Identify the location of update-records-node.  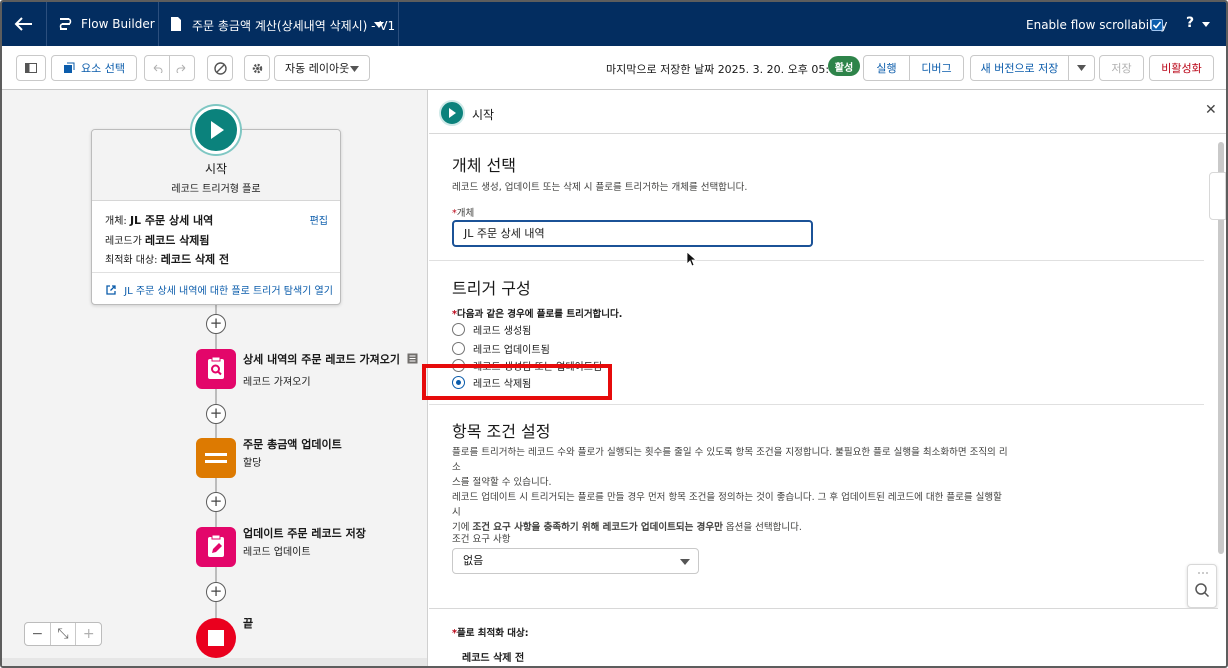
(216, 547).